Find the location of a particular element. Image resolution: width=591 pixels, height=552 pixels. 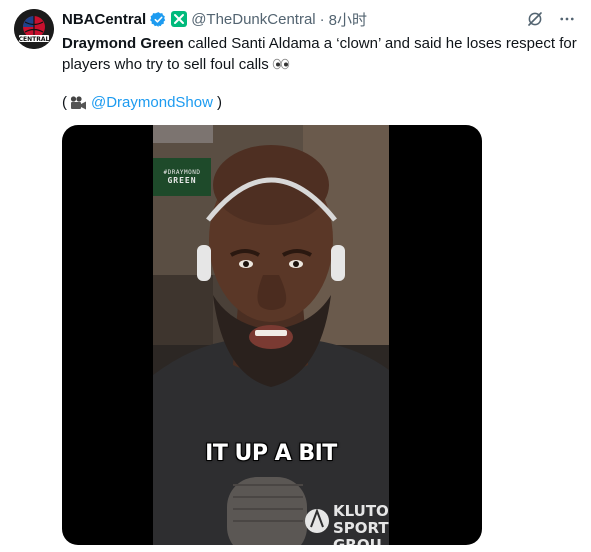

tweet-top-actions is located at coordinates (551, 19).